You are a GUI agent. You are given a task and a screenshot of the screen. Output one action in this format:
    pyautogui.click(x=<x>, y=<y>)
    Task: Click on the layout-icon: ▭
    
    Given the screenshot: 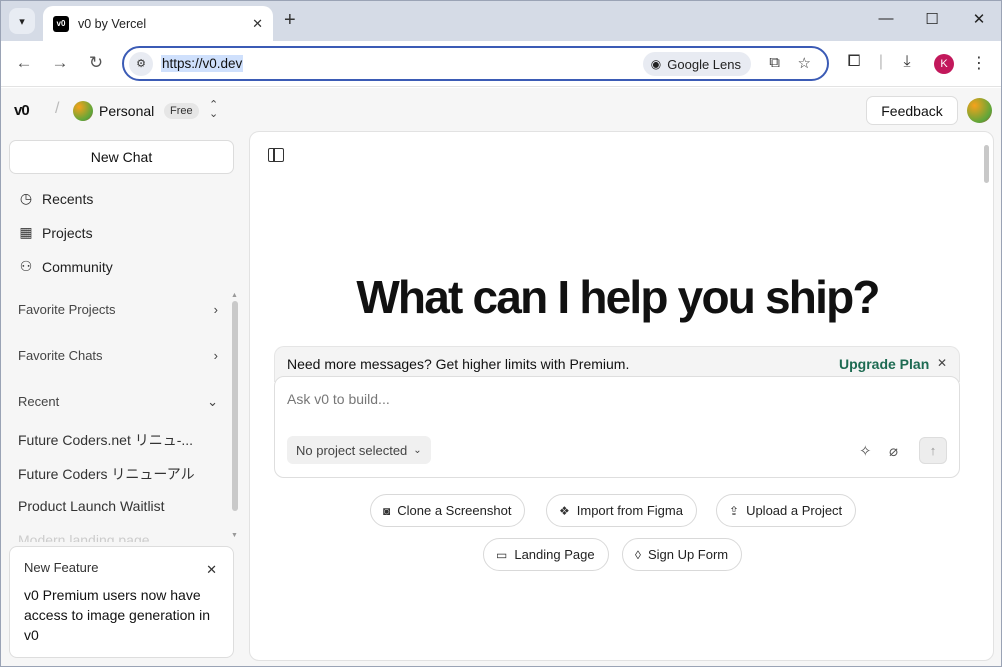 What is the action you would take?
    pyautogui.click(x=502, y=554)
    